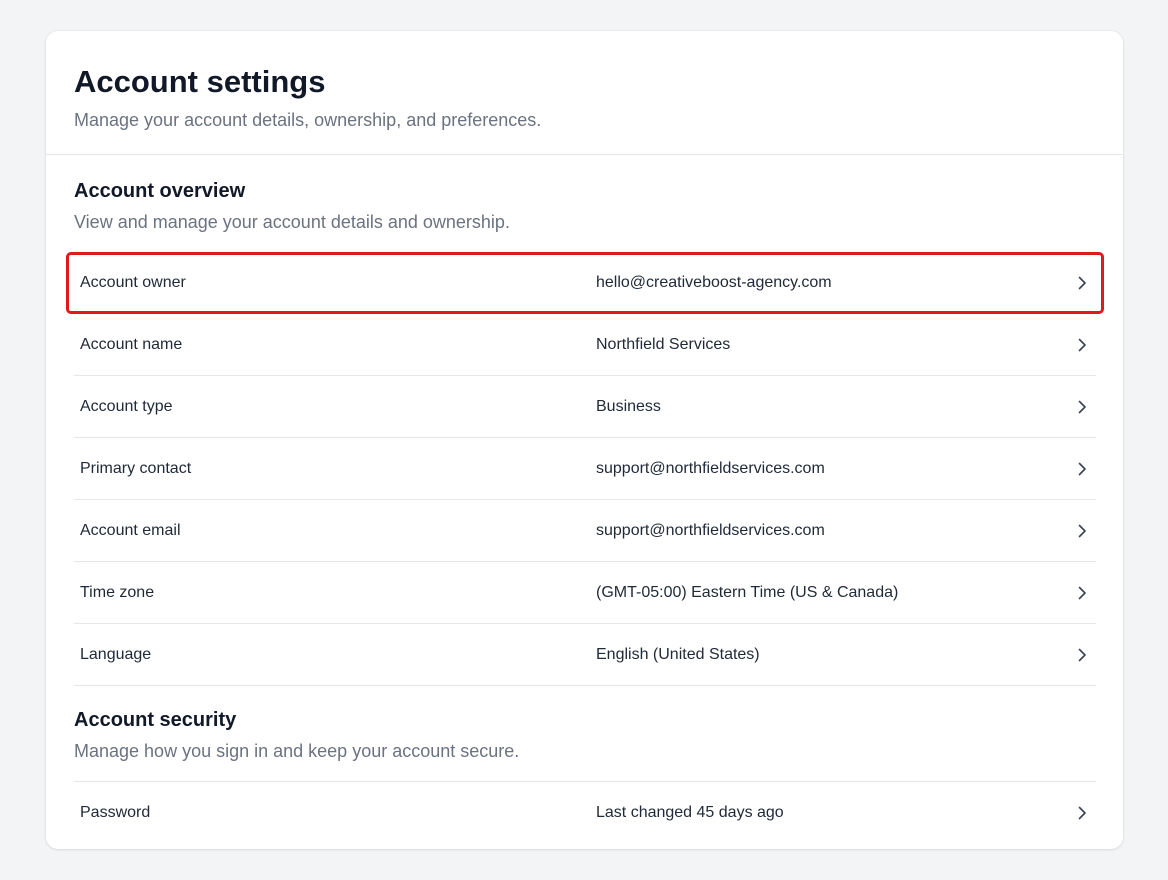 Image resolution: width=1168 pixels, height=880 pixels. I want to click on row-value: Last changed 45 days ago, so click(690, 812).